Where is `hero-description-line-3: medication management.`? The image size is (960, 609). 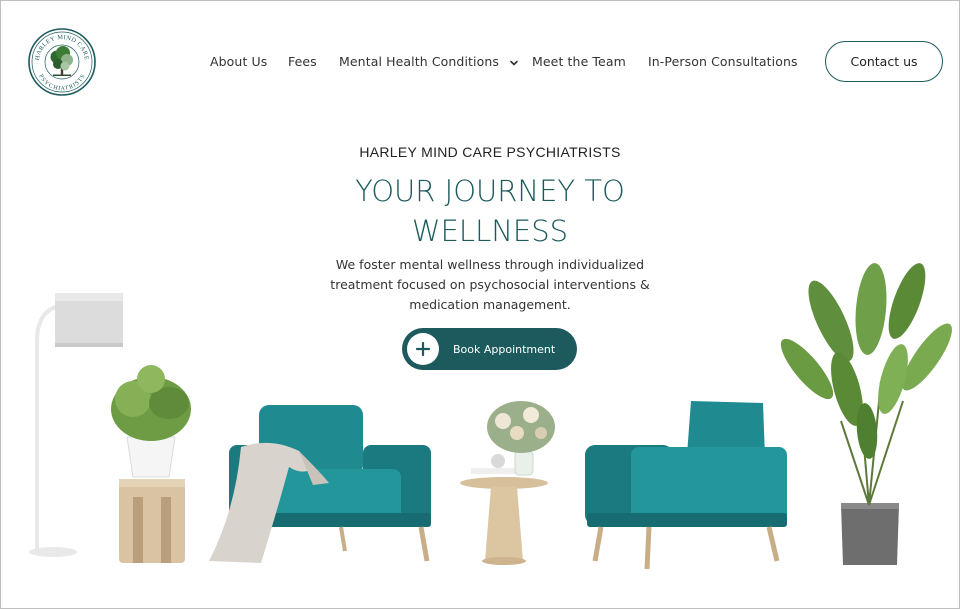
hero-description-line-3: medication management. is located at coordinates (490, 304).